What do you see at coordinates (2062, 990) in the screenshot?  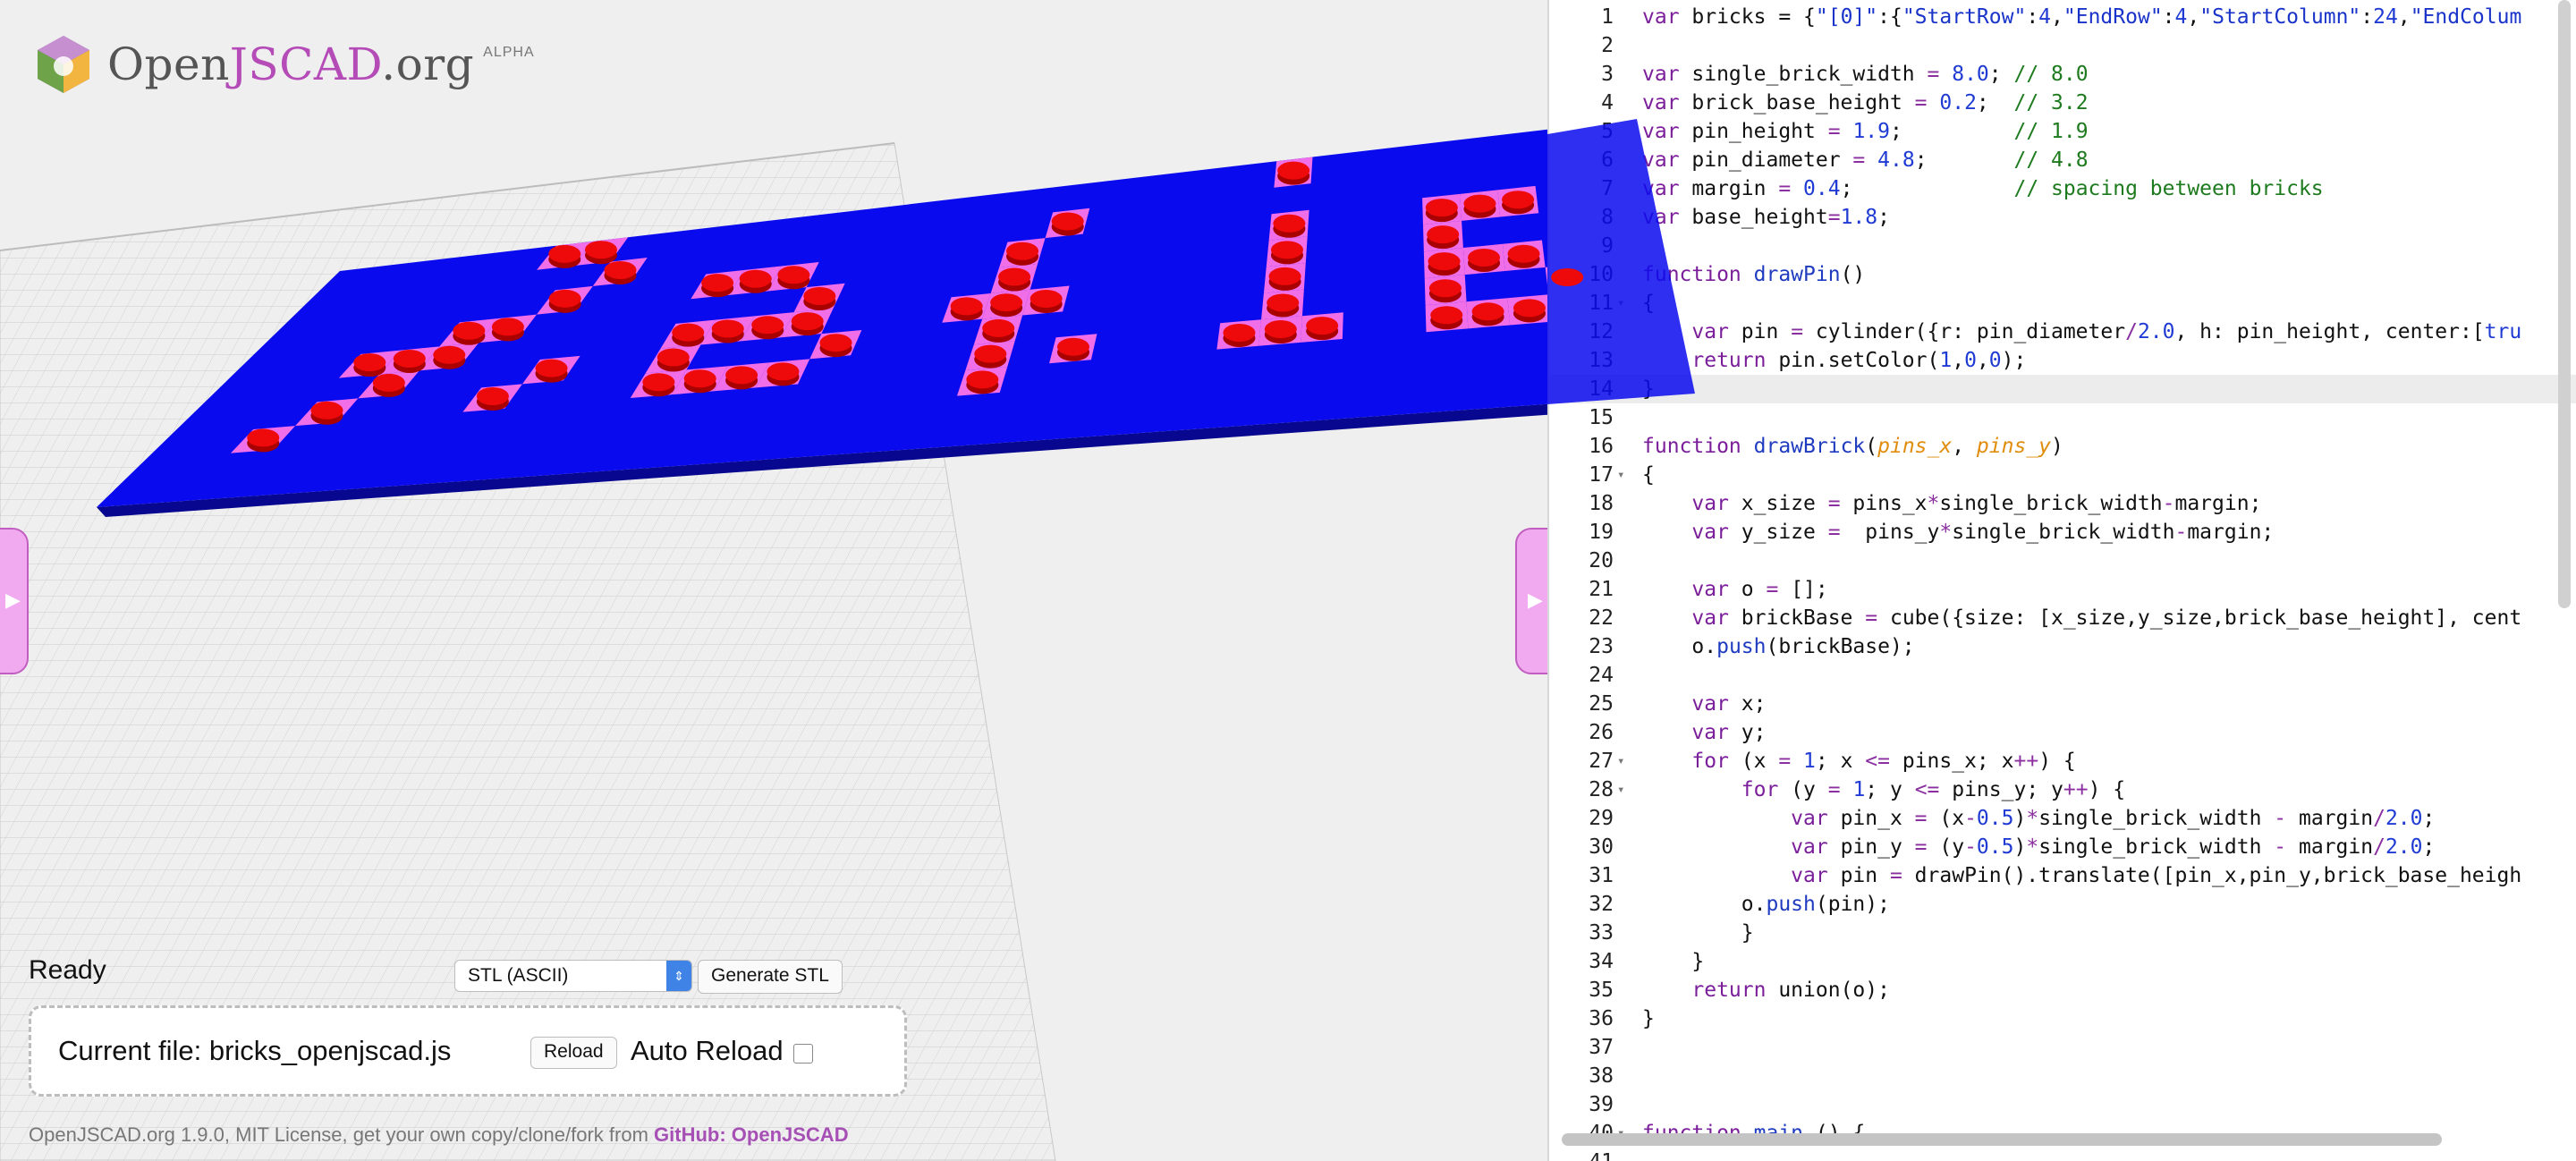 I see `code-line: 35 return union(o);` at bounding box center [2062, 990].